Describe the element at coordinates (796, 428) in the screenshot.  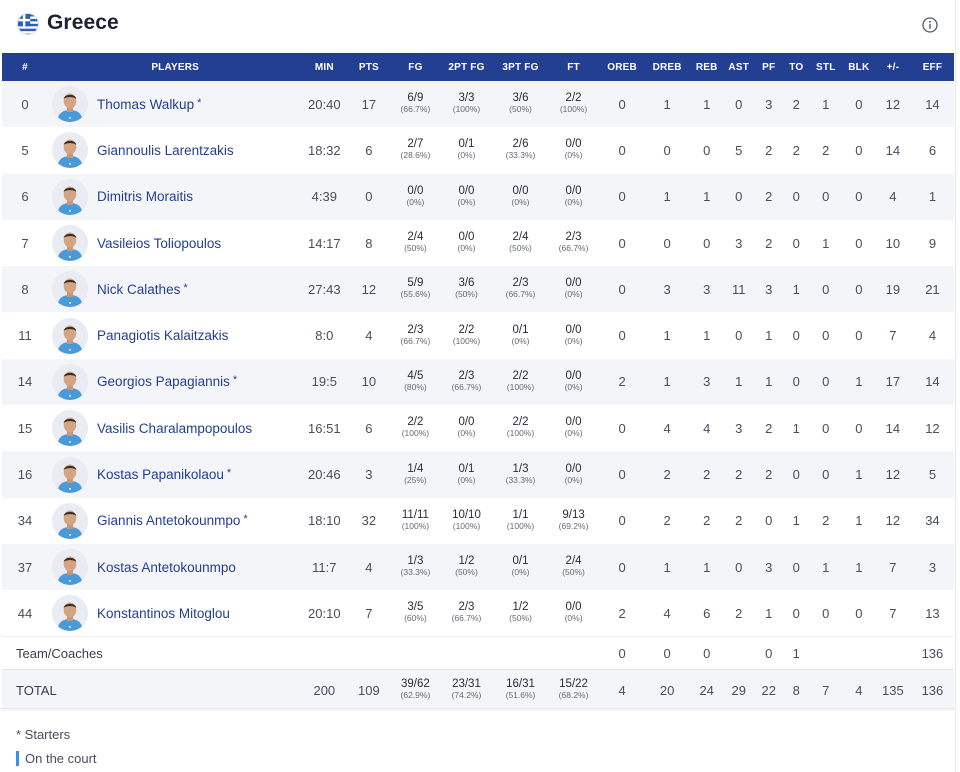
I see `stat-cell-to: 1` at that location.